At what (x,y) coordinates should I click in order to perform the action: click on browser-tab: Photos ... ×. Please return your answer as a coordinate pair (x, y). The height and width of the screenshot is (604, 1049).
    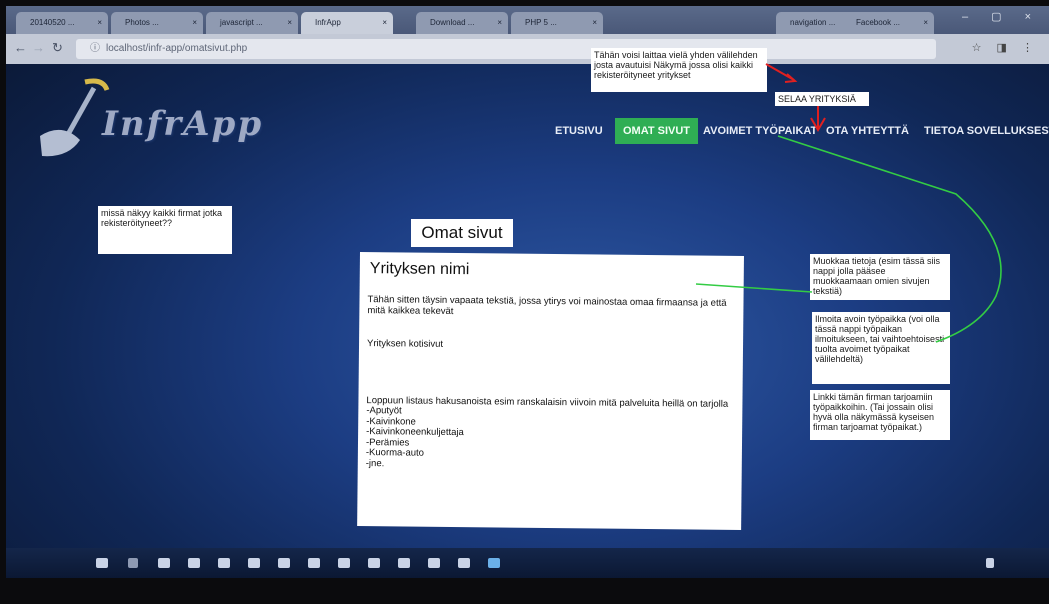
    Looking at the image, I should click on (157, 23).